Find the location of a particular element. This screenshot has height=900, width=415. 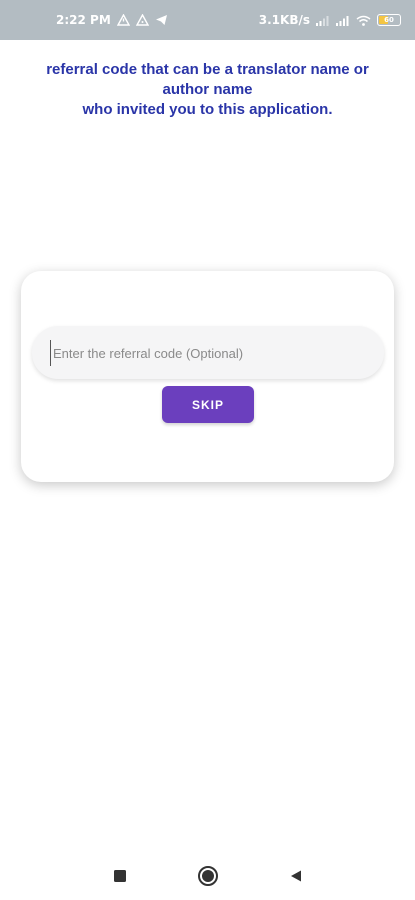

skip-button: SKIP is located at coordinates (208, 404).